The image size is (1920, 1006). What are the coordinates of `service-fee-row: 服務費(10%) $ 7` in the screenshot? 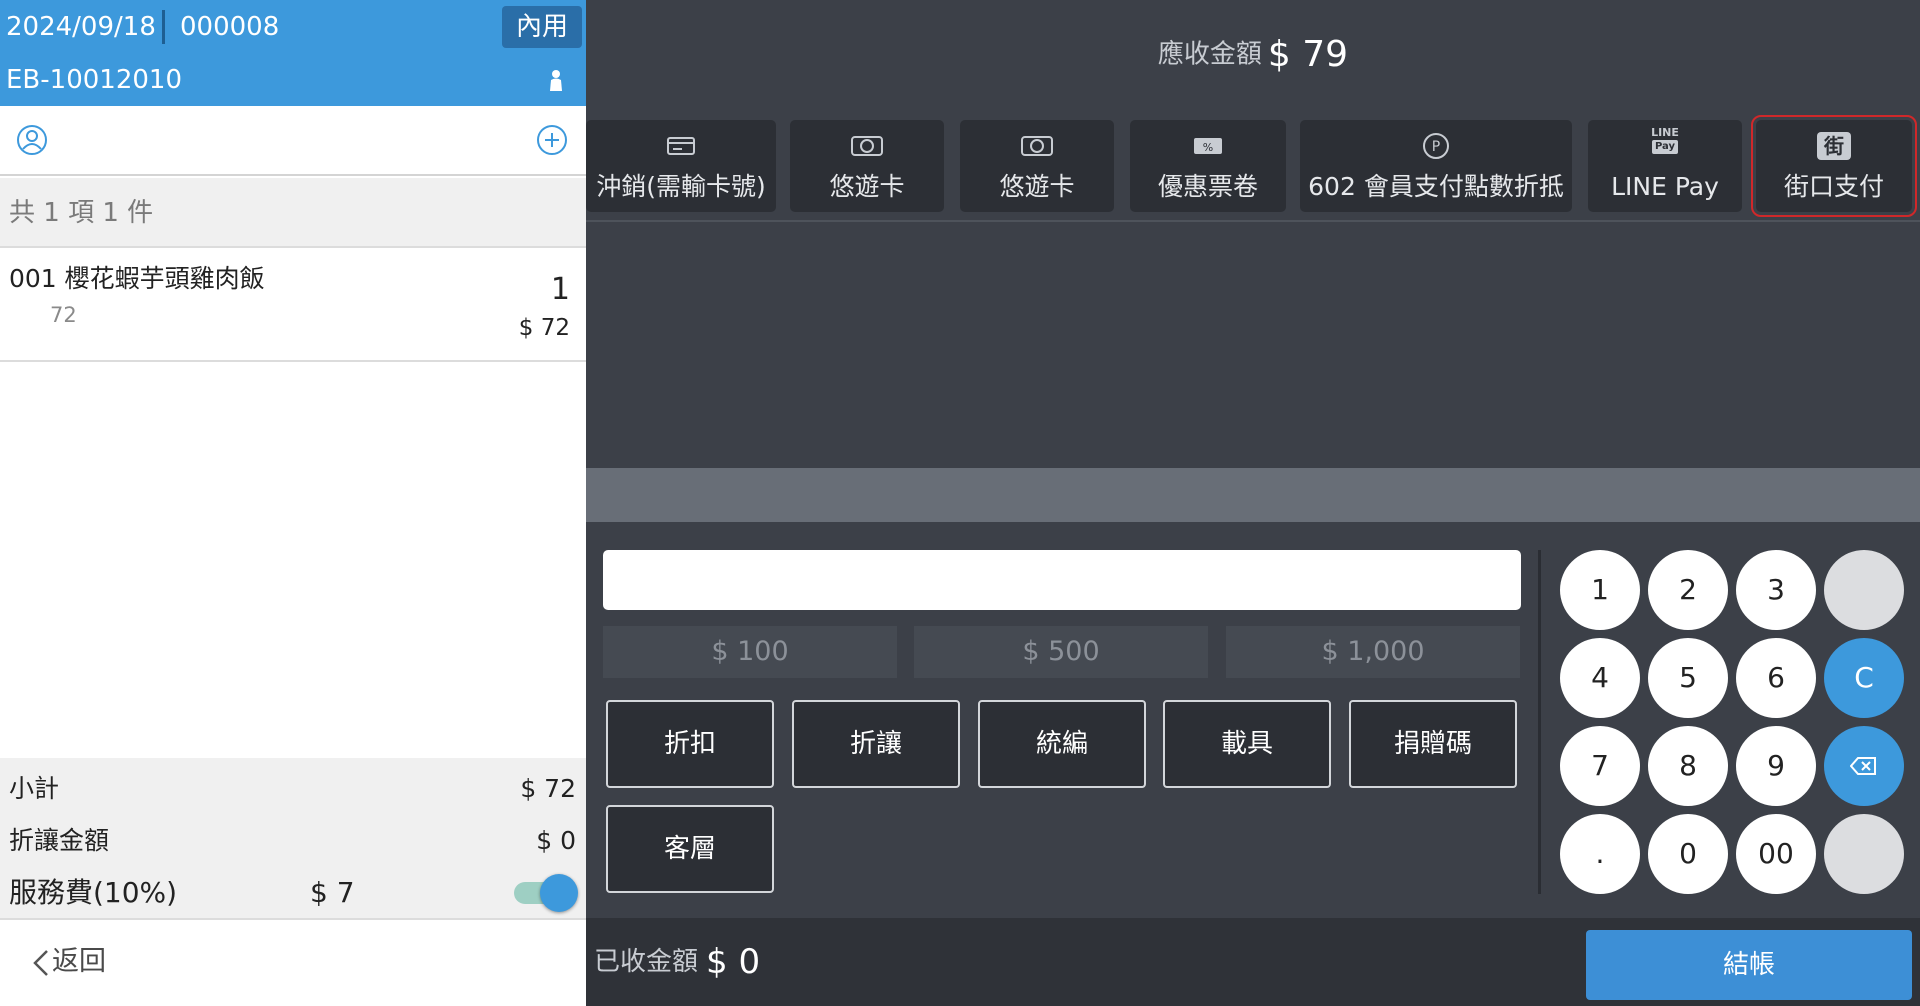 It's located at (293, 893).